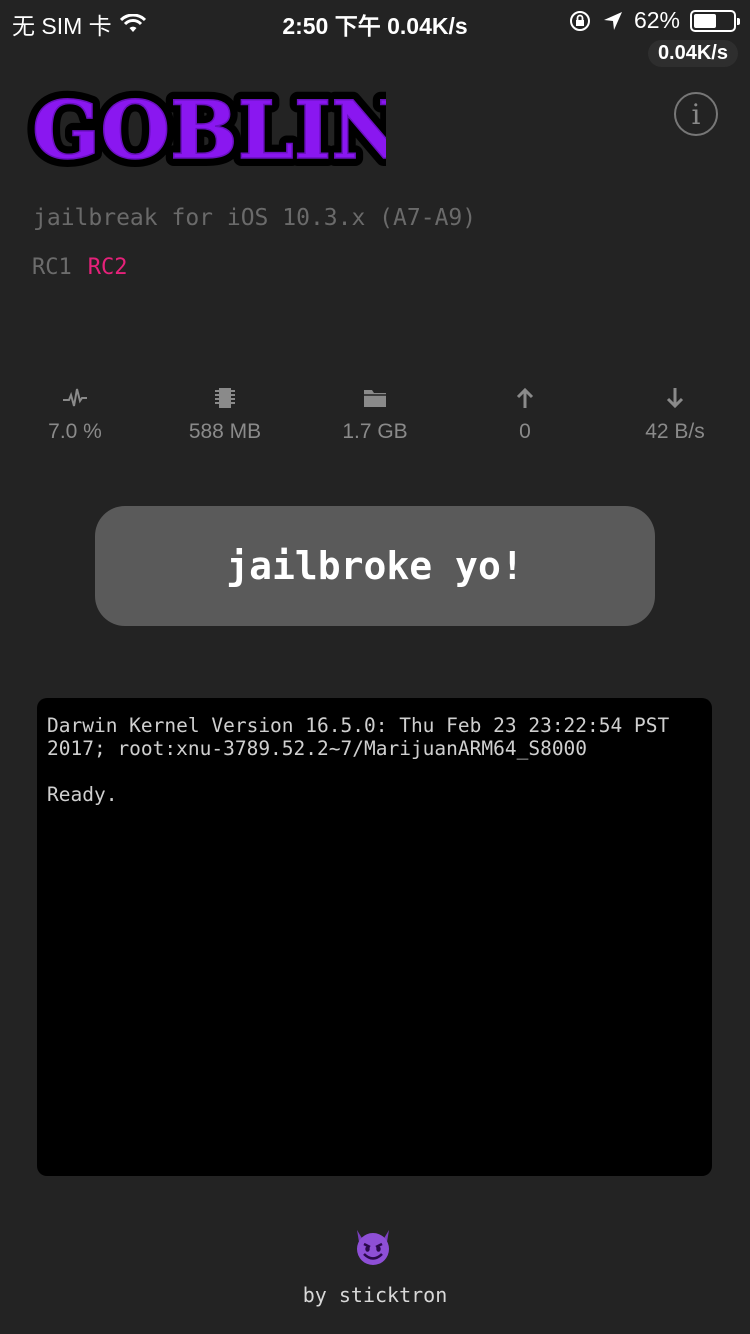 The width and height of the screenshot is (750, 1334). Describe the element at coordinates (75, 414) in the screenshot. I see `stat-cpu: 7.0 %` at that location.